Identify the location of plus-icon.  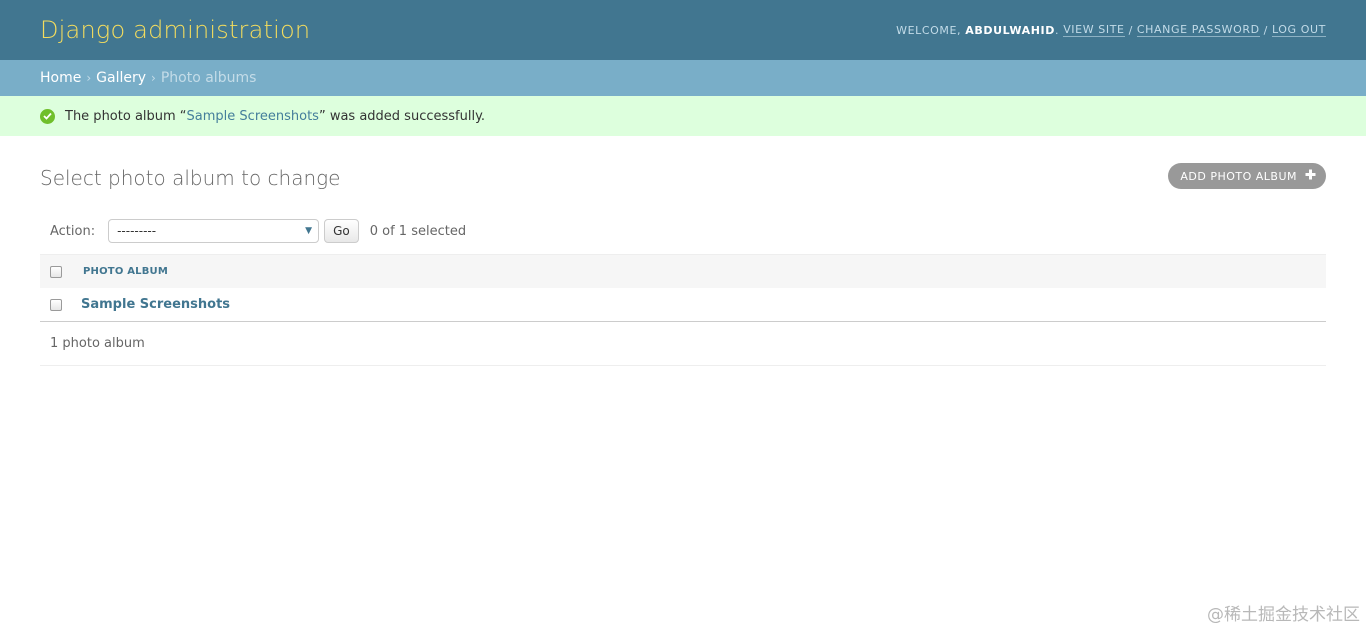
(1310, 176).